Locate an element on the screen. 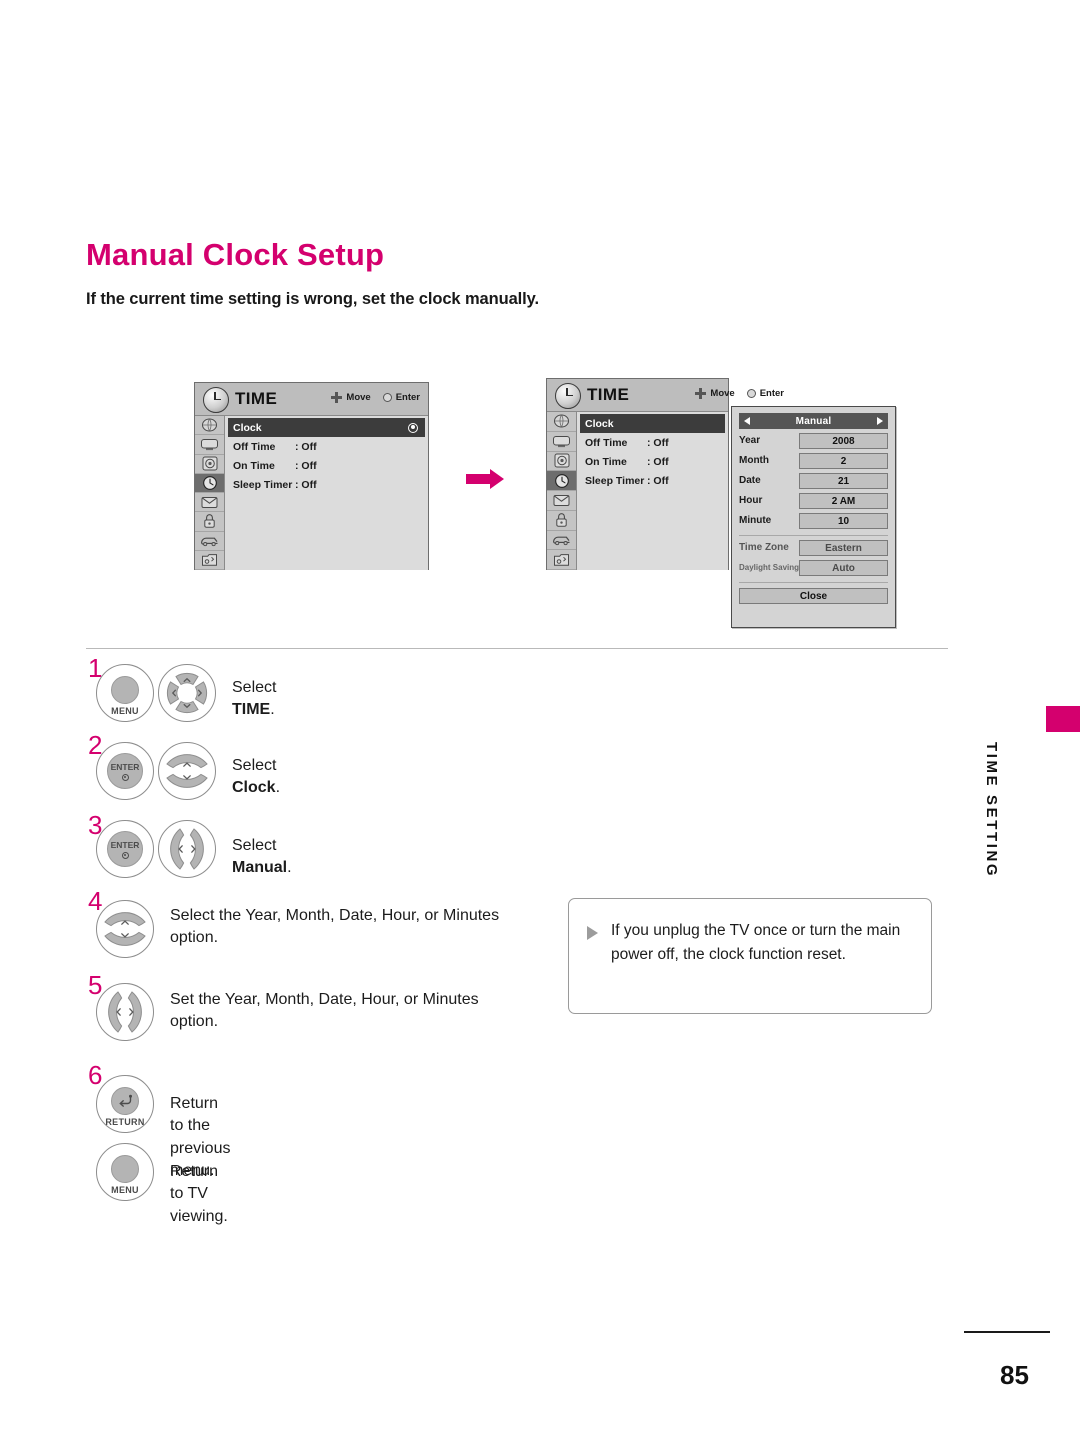  field-row-minute: Minute 10 is located at coordinates (813, 521).